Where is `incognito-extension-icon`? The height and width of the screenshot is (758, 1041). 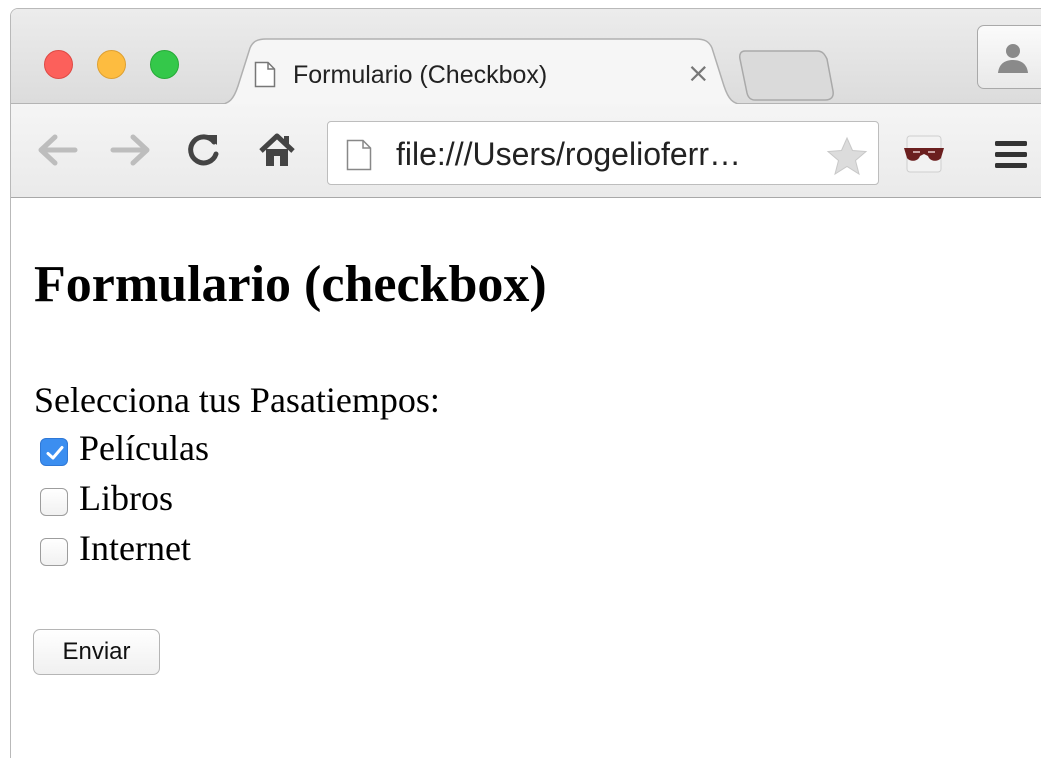 incognito-extension-icon is located at coordinates (924, 156).